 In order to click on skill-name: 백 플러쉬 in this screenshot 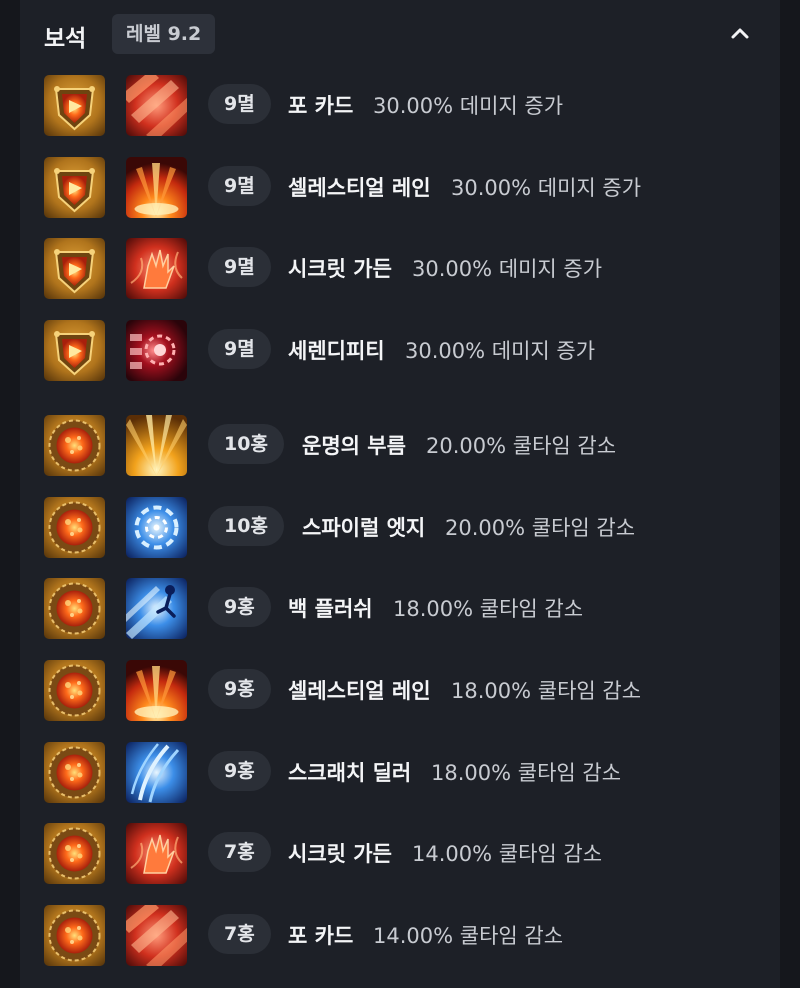, I will do `click(330, 609)`.